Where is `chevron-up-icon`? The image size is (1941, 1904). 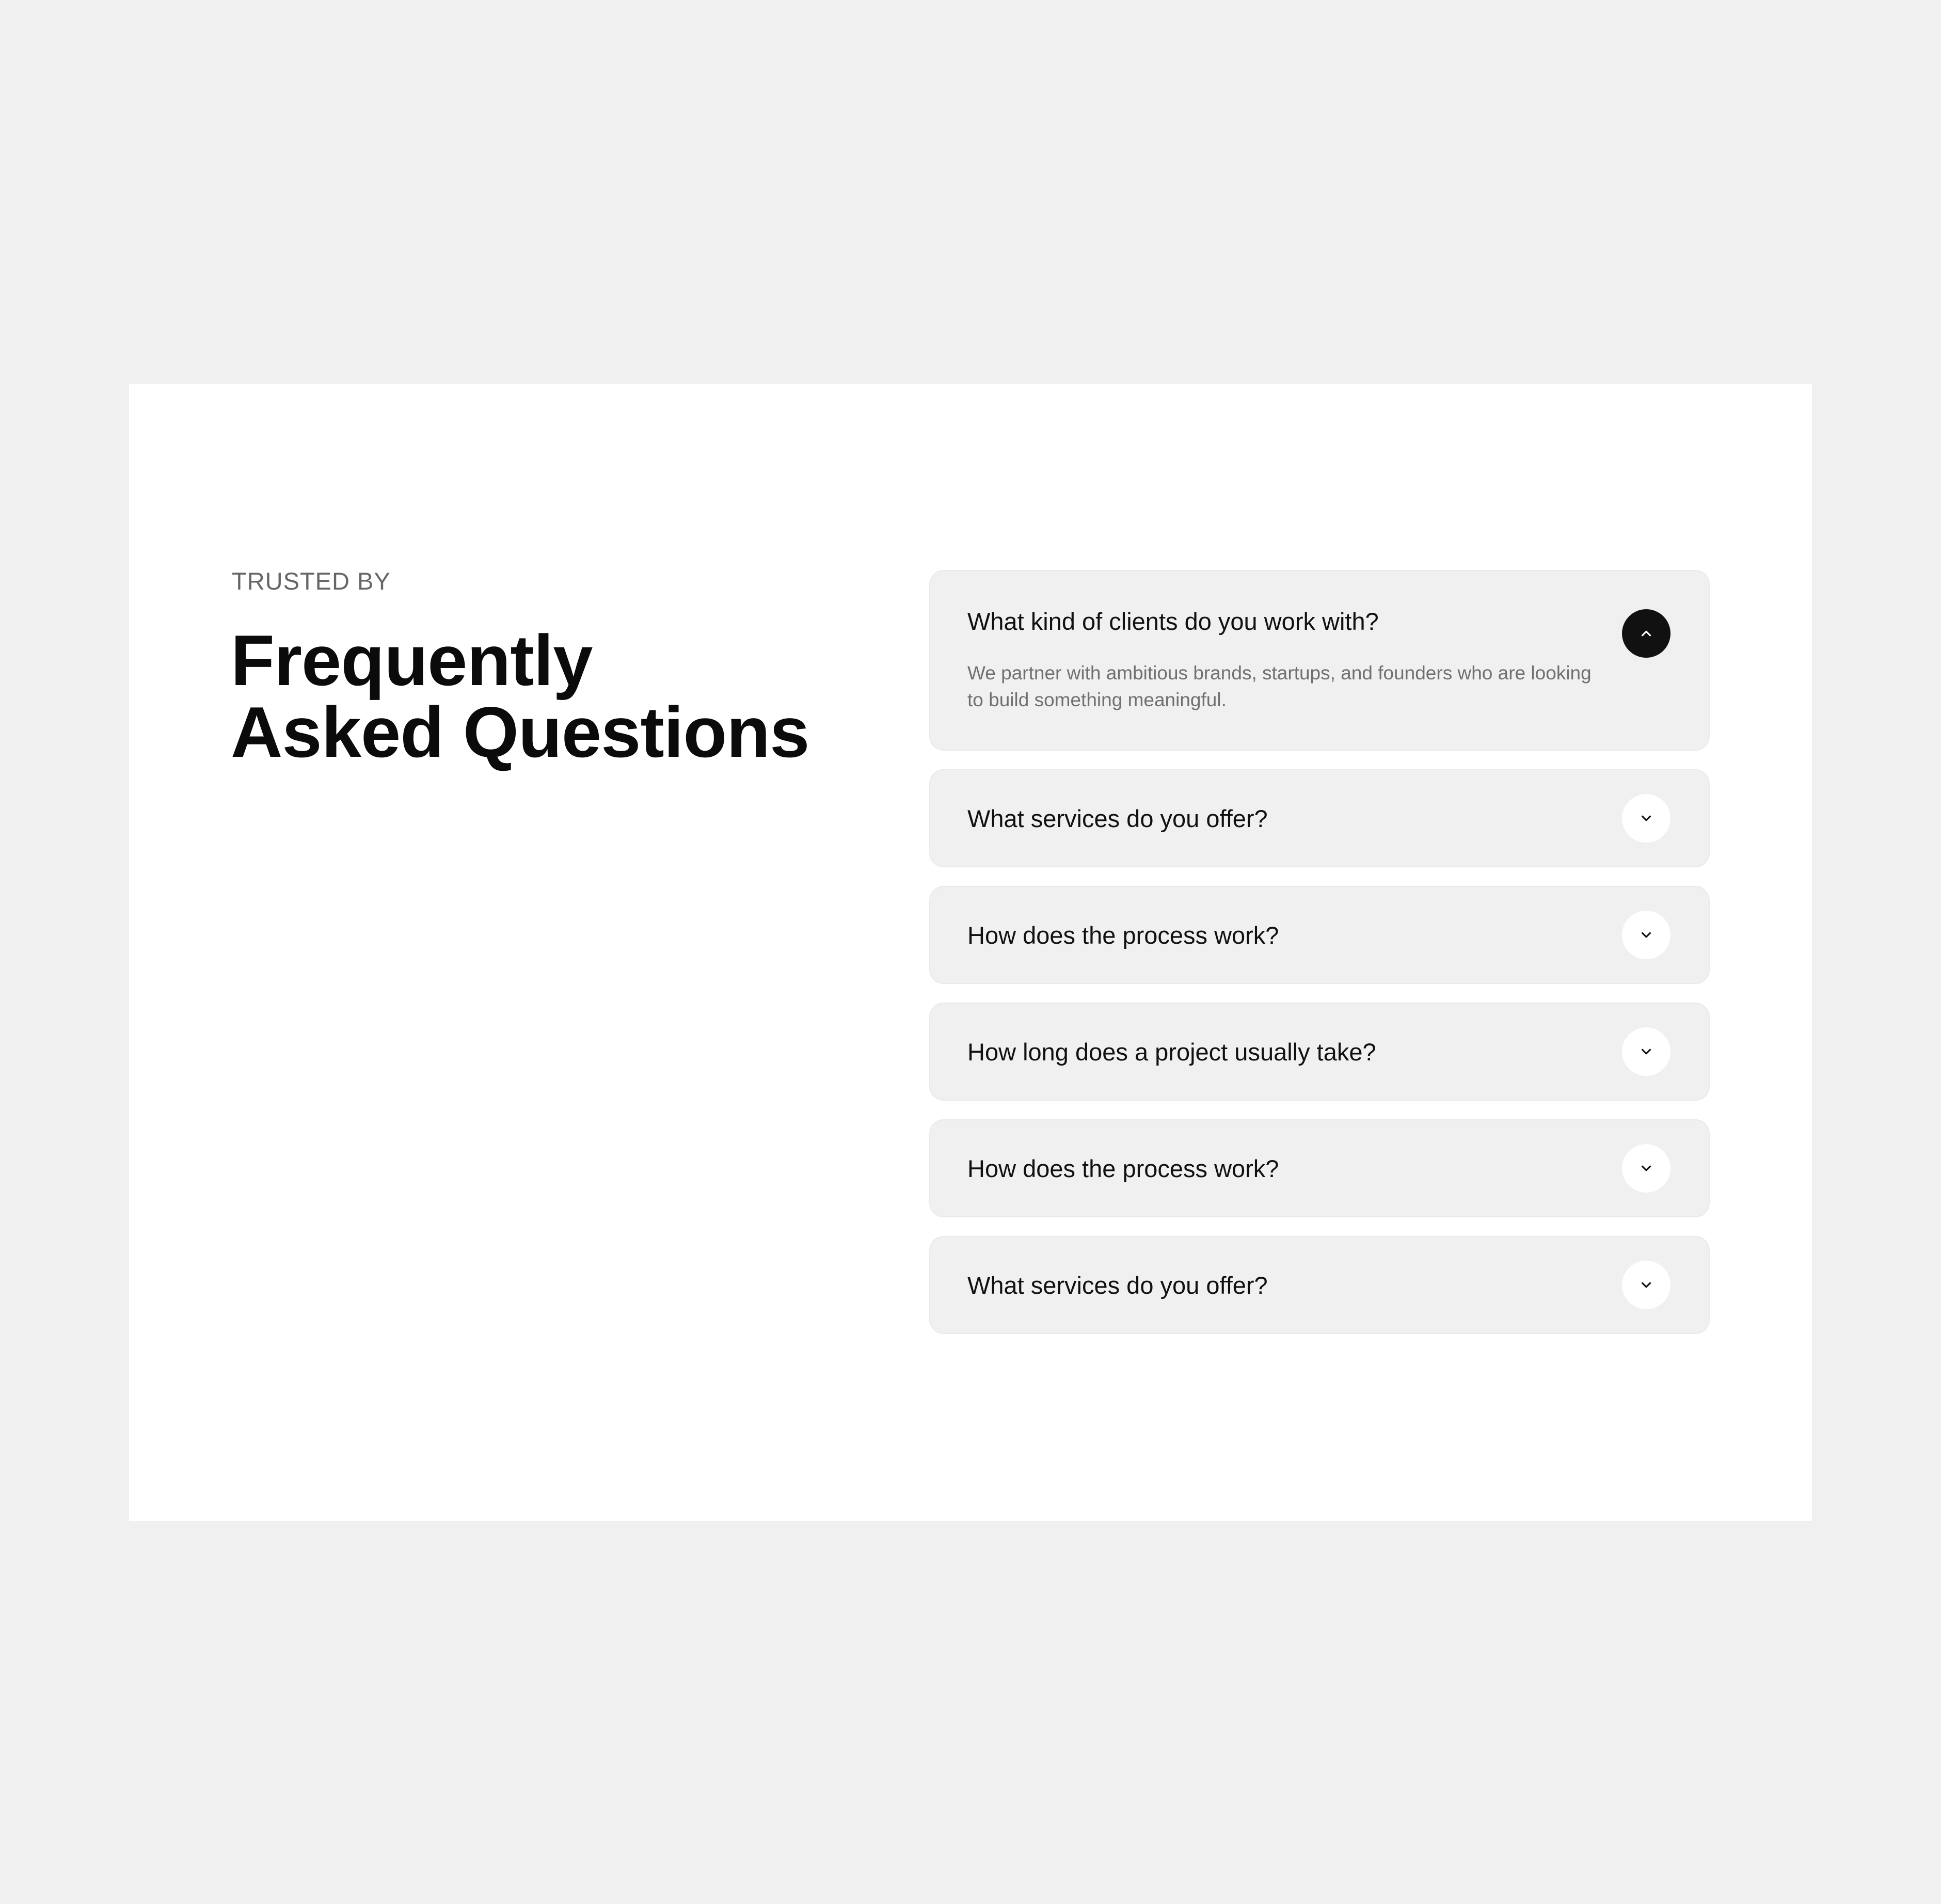 chevron-up-icon is located at coordinates (1646, 633).